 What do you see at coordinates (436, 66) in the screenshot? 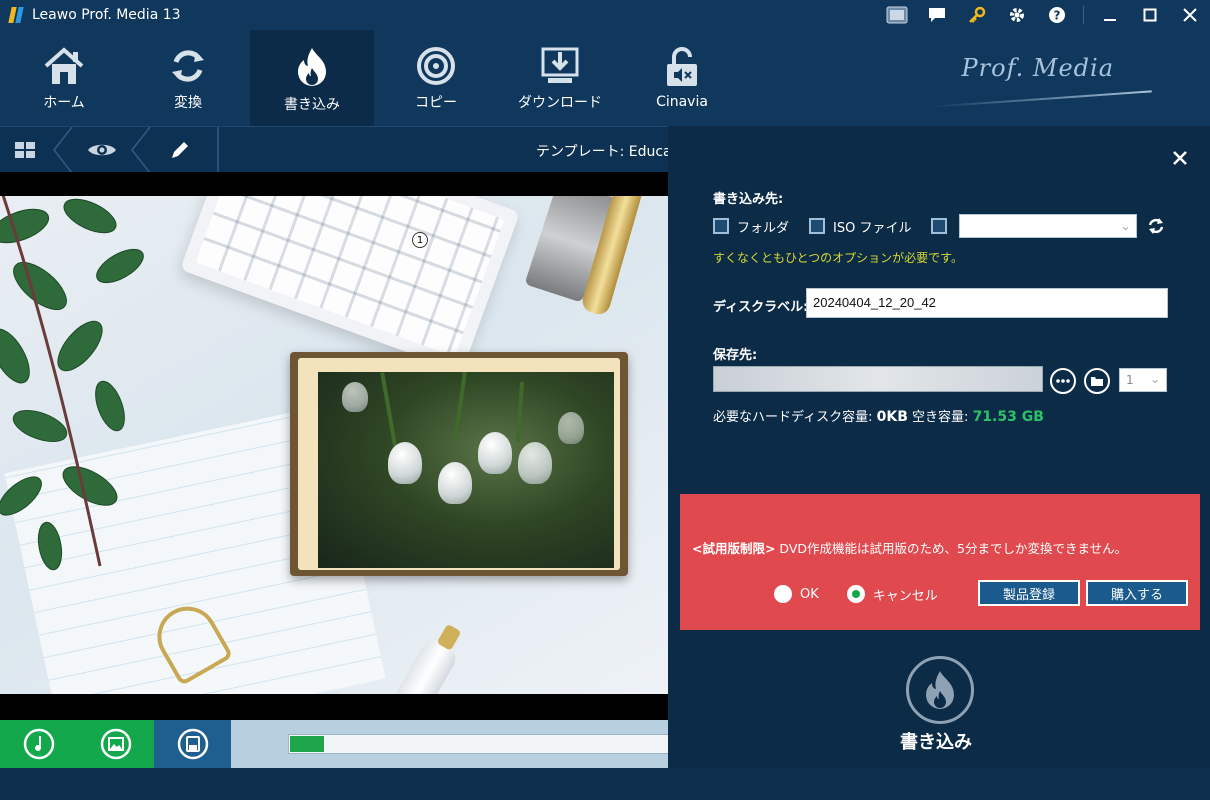
I see `copy-disc-icon` at bounding box center [436, 66].